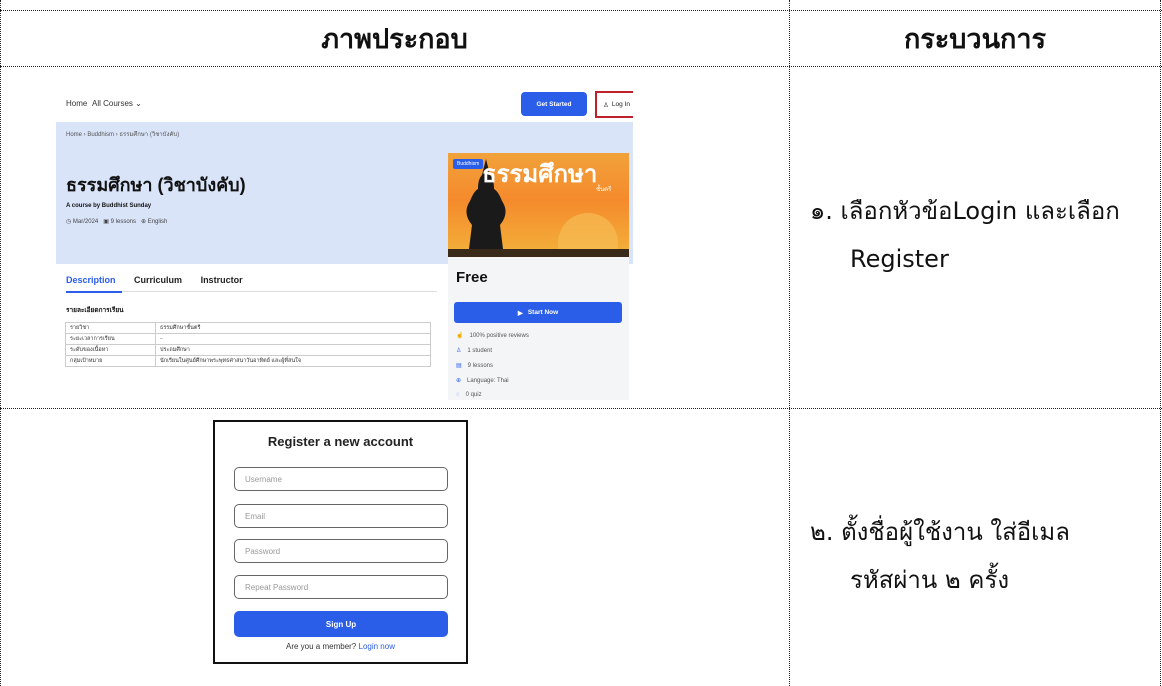  Describe the element at coordinates (394, 39) in the screenshot. I see `header-image: ภาพประกอบ` at that location.